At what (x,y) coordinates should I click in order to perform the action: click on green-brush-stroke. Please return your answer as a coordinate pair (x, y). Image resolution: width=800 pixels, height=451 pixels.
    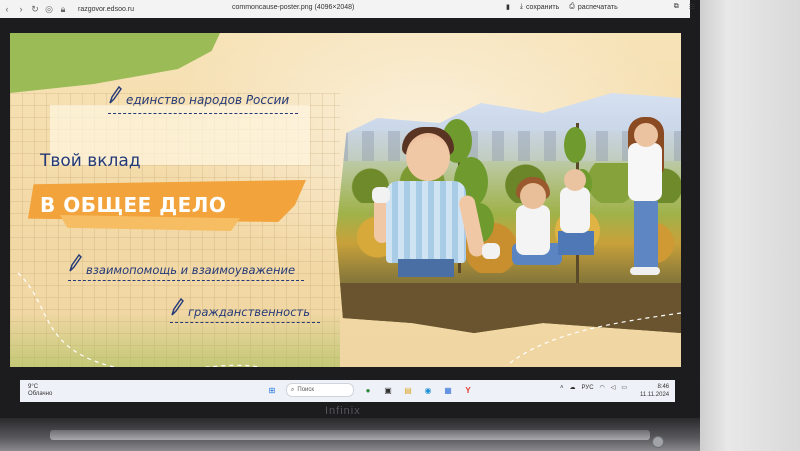
    Looking at the image, I should click on (115, 63).